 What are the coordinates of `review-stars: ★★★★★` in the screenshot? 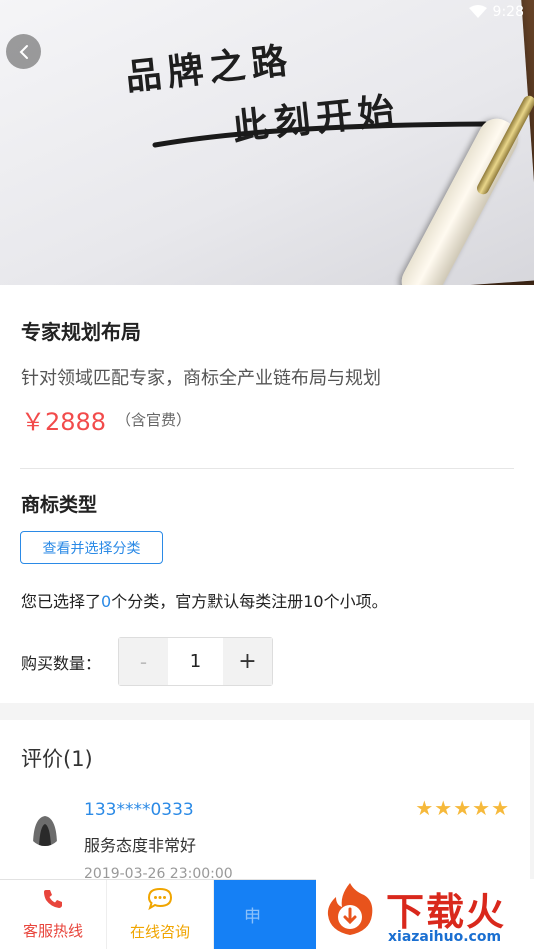 It's located at (462, 808).